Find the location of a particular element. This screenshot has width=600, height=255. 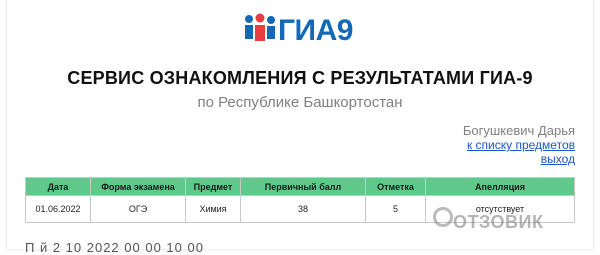

cell-date: 01.06.2022 is located at coordinates (58, 209).